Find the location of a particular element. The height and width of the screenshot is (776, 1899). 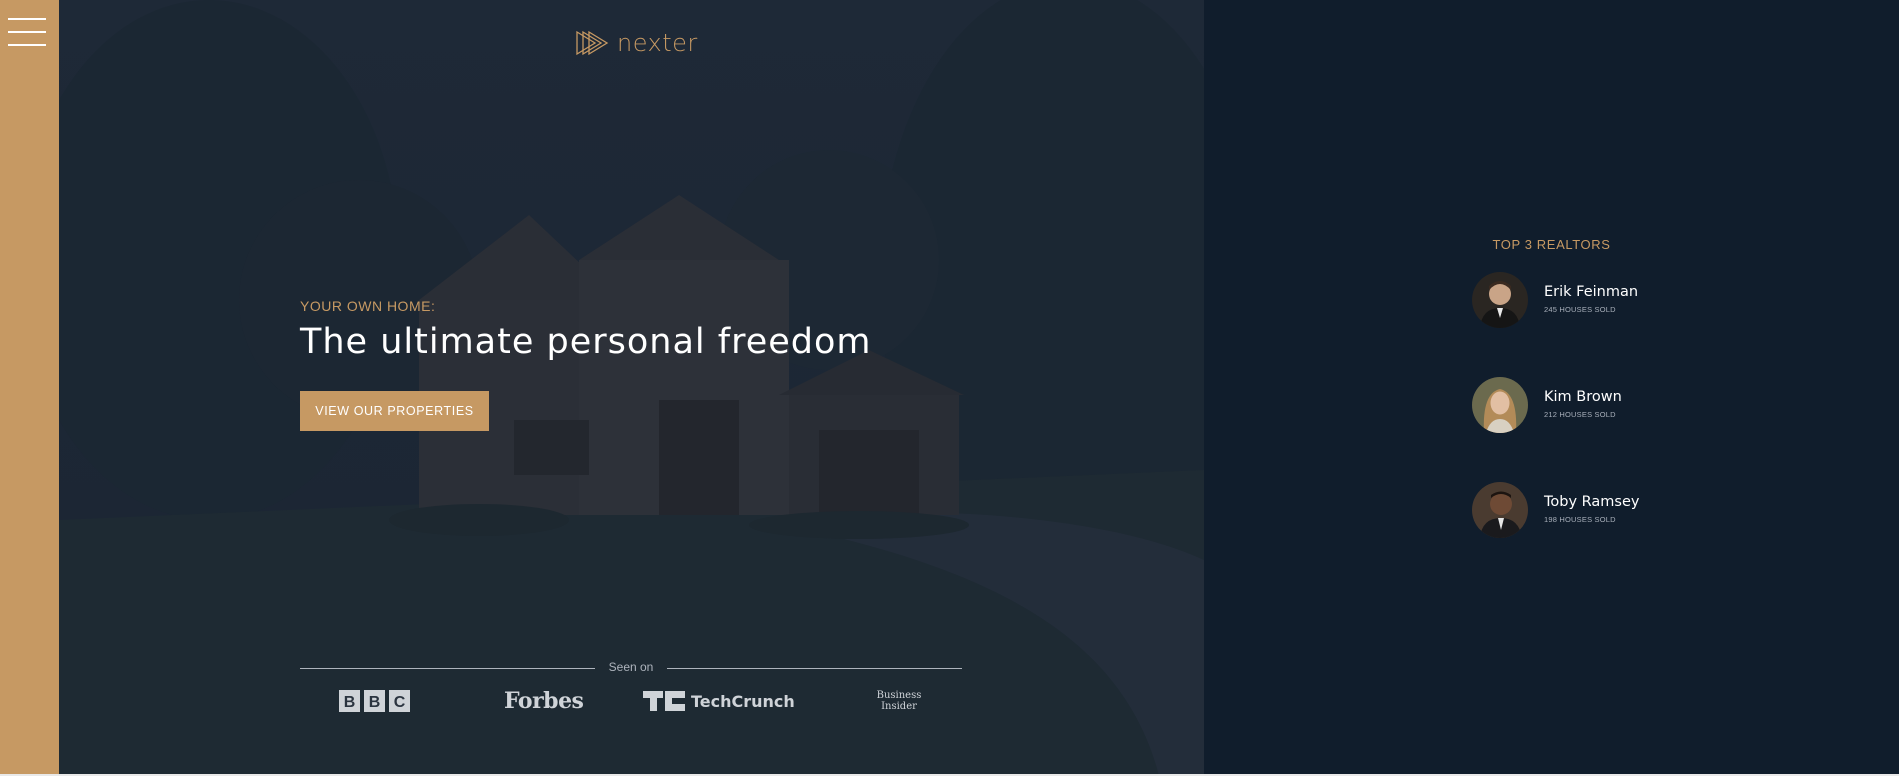

hamburger-menu-icon is located at coordinates (27, 32).